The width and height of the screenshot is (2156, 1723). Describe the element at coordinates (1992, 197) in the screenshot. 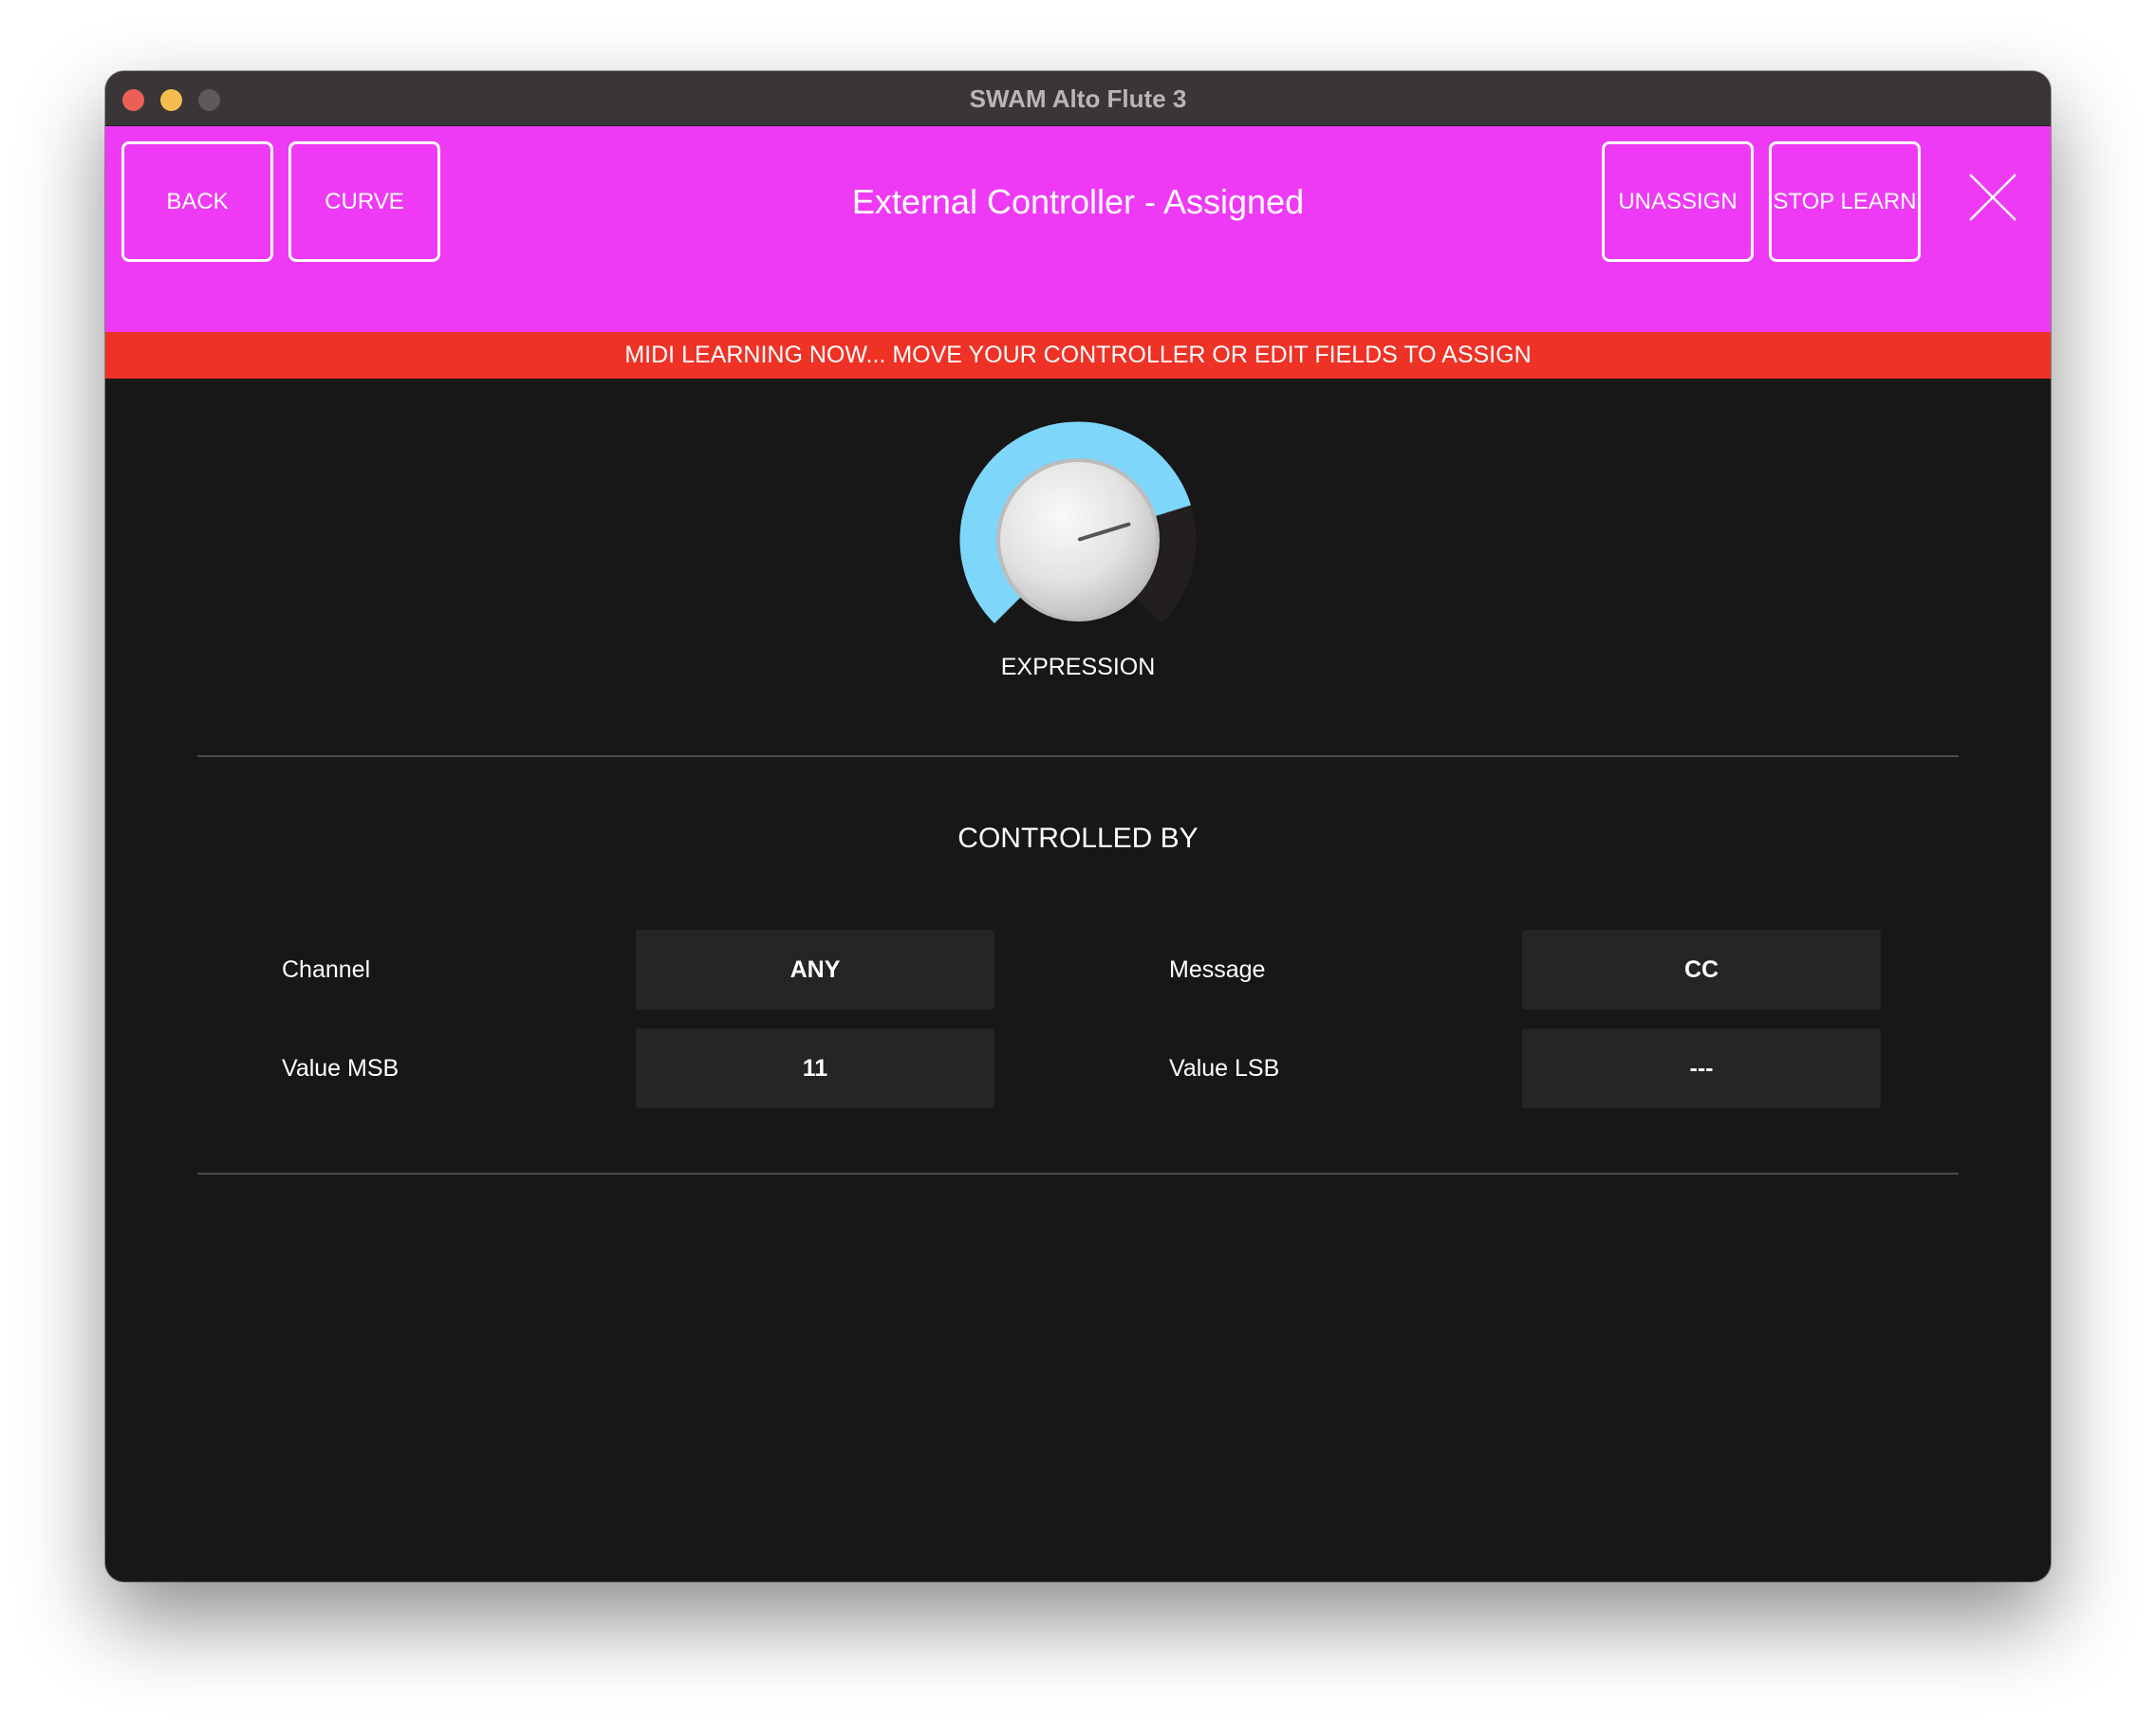

I see `close-icon` at that location.